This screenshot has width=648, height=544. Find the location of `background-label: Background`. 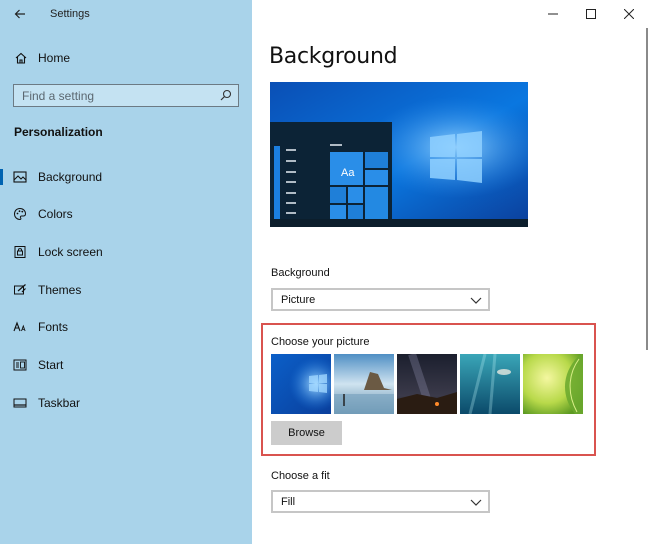

background-label: Background is located at coordinates (300, 273).